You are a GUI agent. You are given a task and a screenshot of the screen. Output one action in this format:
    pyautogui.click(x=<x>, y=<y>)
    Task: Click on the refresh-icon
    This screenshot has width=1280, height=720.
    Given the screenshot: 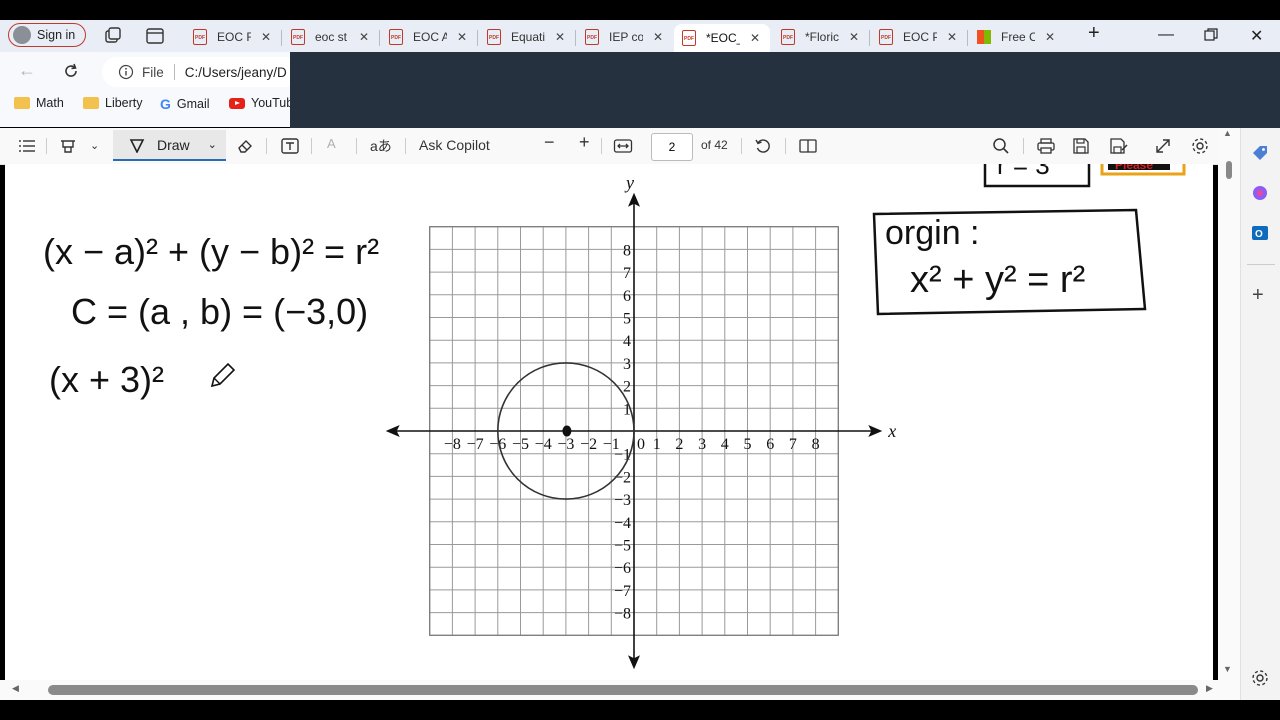 What is the action you would take?
    pyautogui.click(x=71, y=71)
    